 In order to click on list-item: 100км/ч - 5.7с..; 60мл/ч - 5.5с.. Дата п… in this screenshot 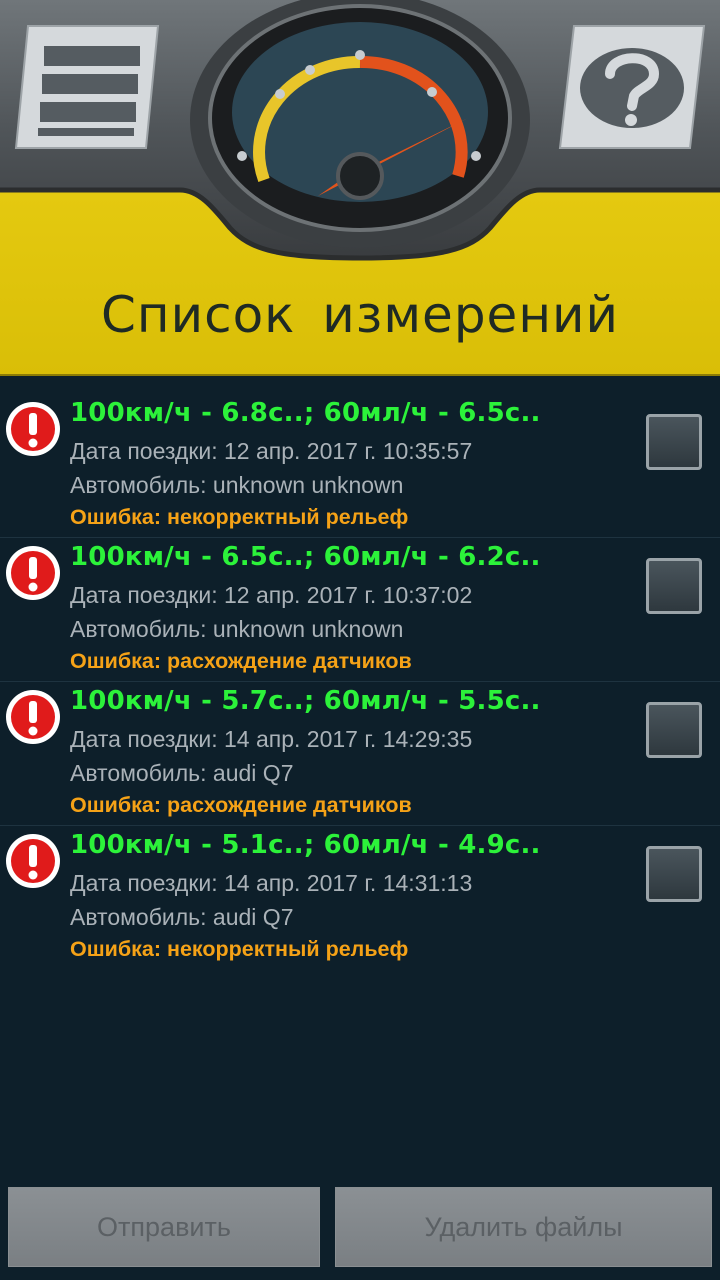, I will do `click(360, 754)`.